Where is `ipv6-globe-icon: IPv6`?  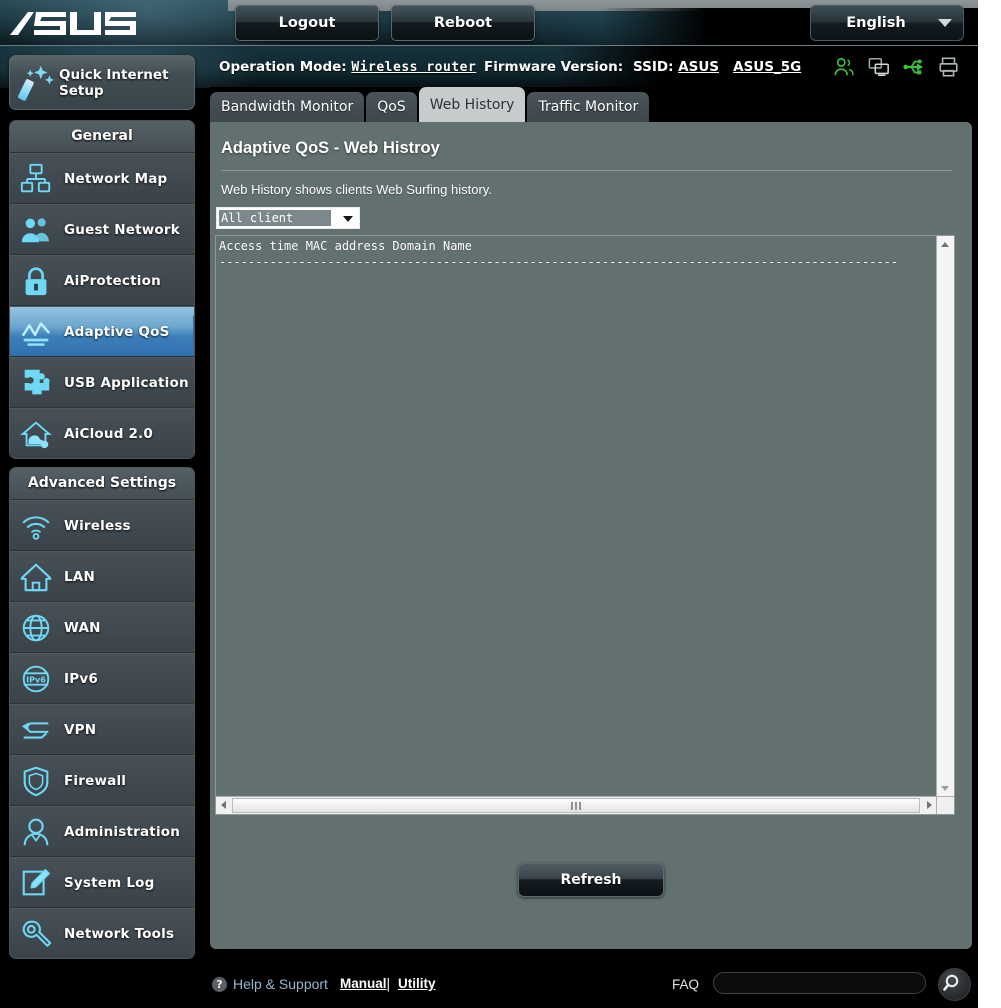
ipv6-globe-icon: IPv6 is located at coordinates (36, 678).